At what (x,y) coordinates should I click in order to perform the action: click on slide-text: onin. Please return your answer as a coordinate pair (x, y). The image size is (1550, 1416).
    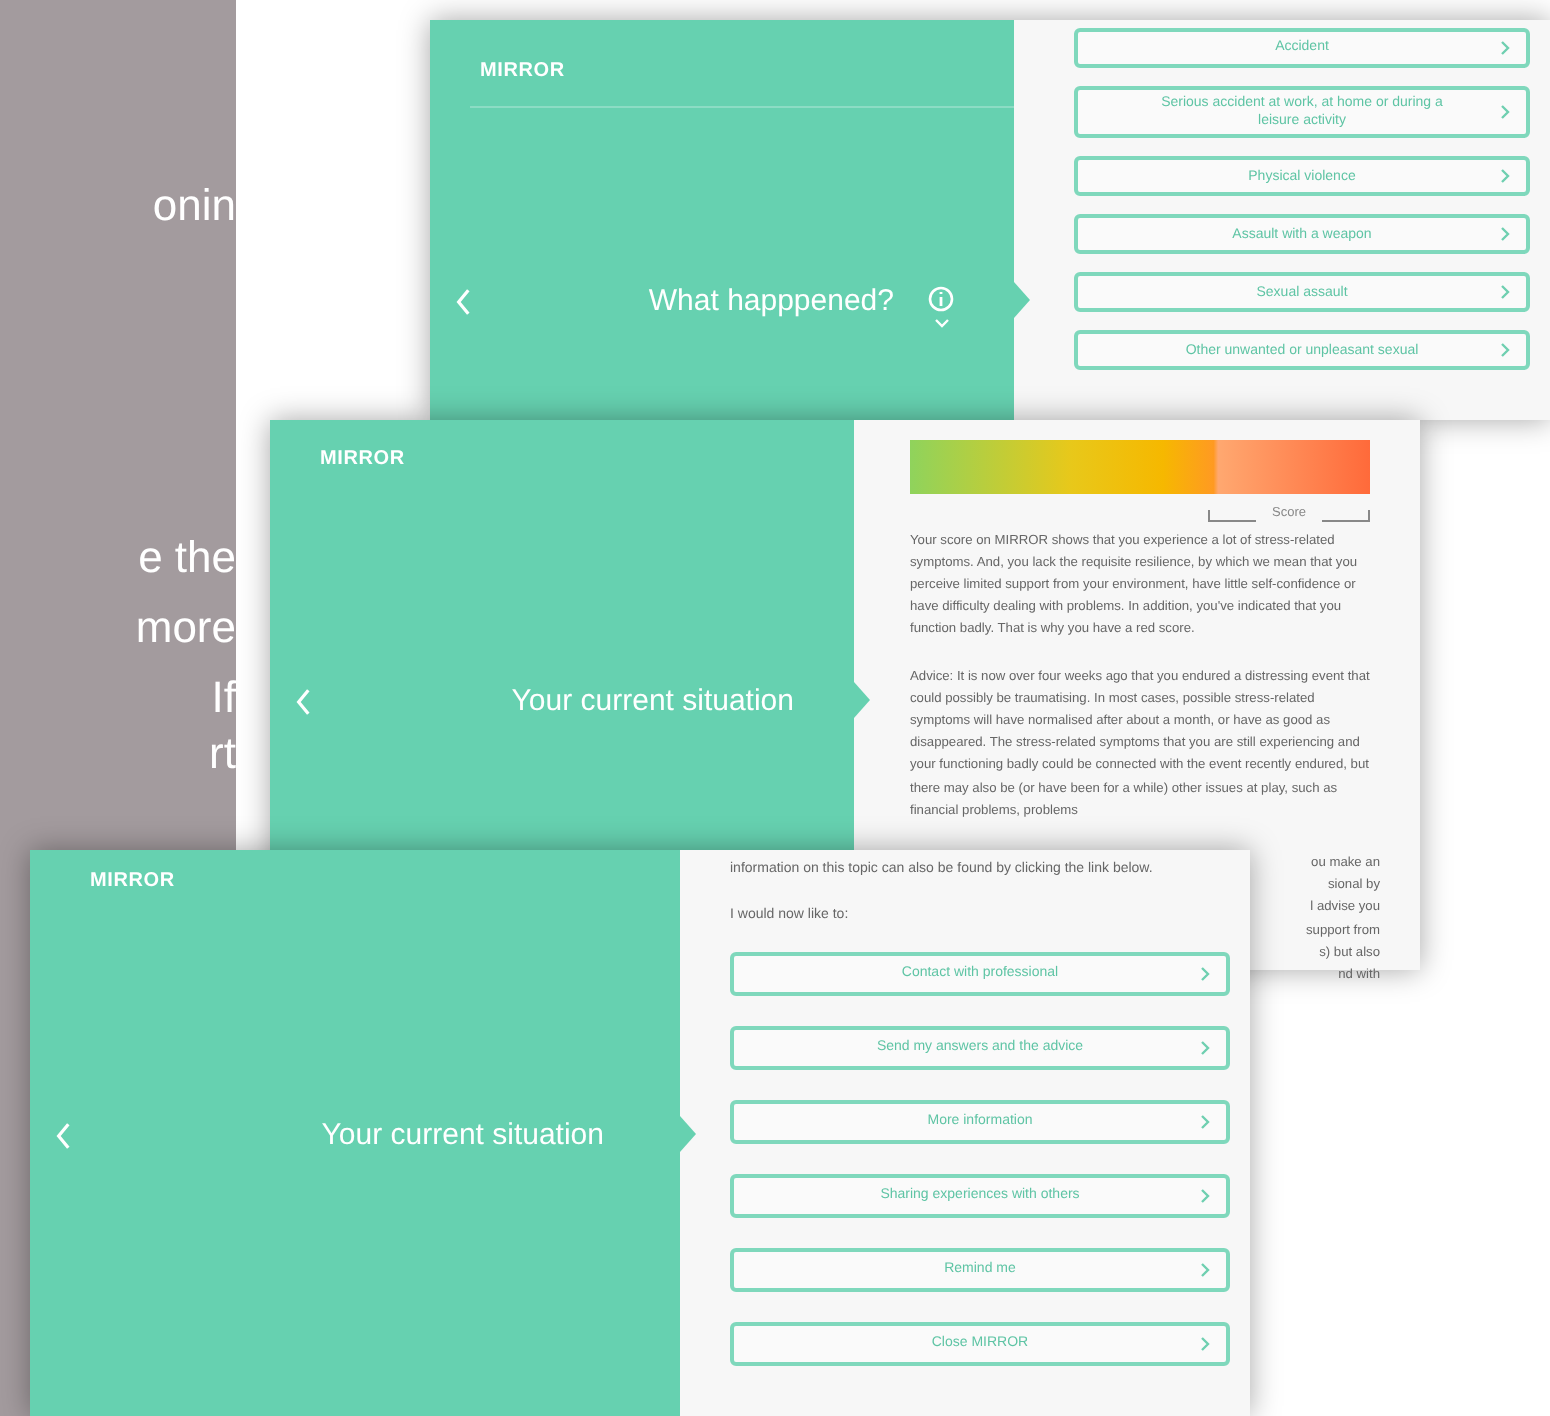
    Looking at the image, I should click on (194, 206).